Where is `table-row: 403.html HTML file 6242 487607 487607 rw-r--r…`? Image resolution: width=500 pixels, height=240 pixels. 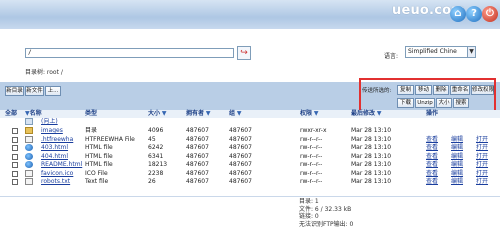
table-row: 403.html HTML file 6242 487607 487607 rw-r--r… is located at coordinates (250, 148).